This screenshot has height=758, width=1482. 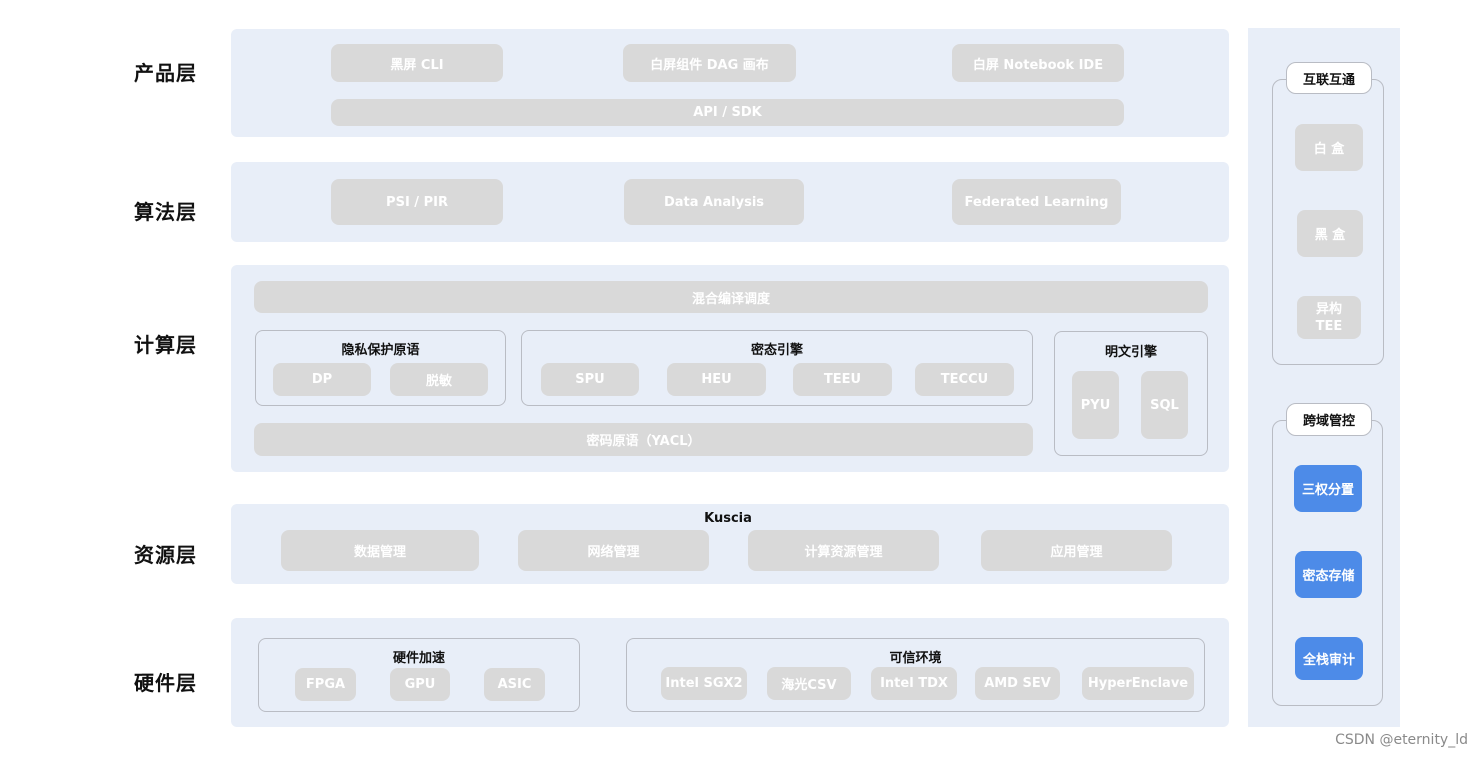 I want to click on interop-title: 互联互通, so click(x=1329, y=78).